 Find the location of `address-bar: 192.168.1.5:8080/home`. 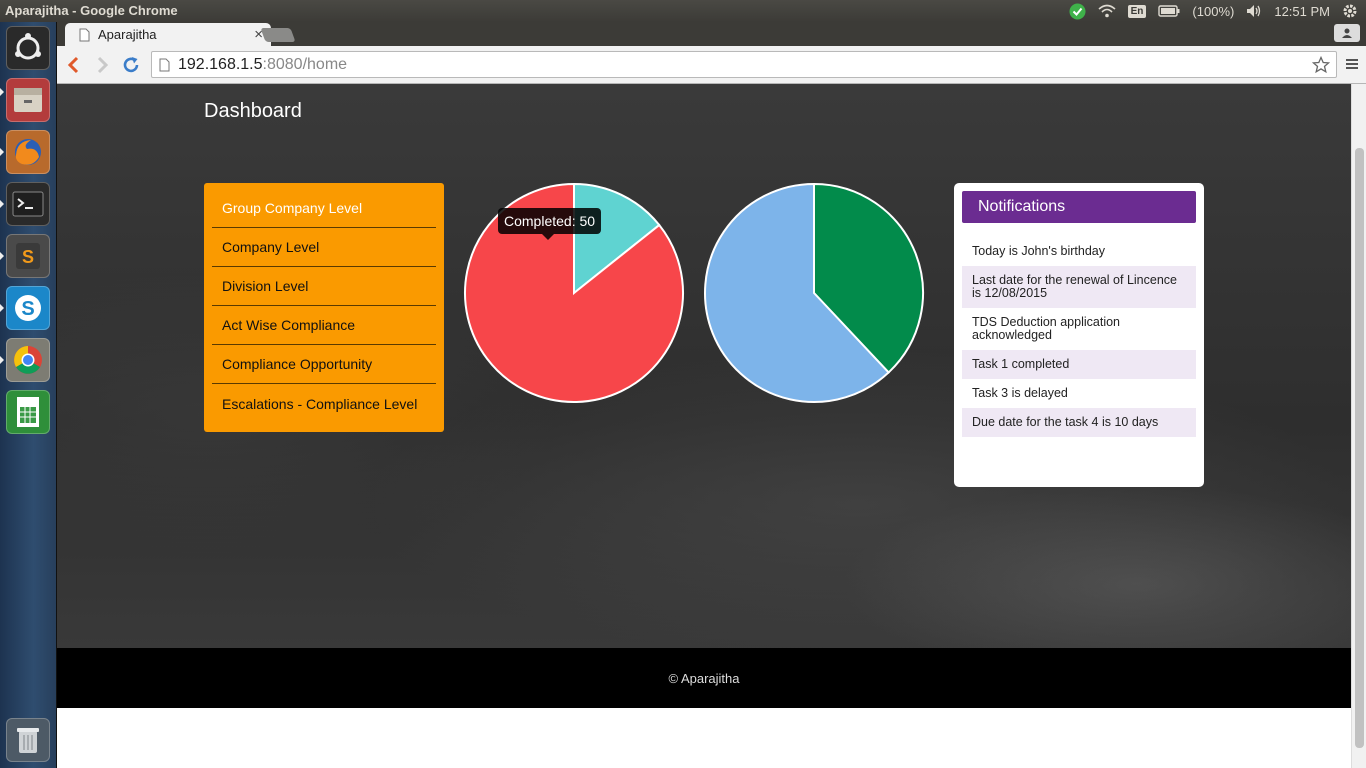

address-bar: 192.168.1.5:8080/home is located at coordinates (744, 64).